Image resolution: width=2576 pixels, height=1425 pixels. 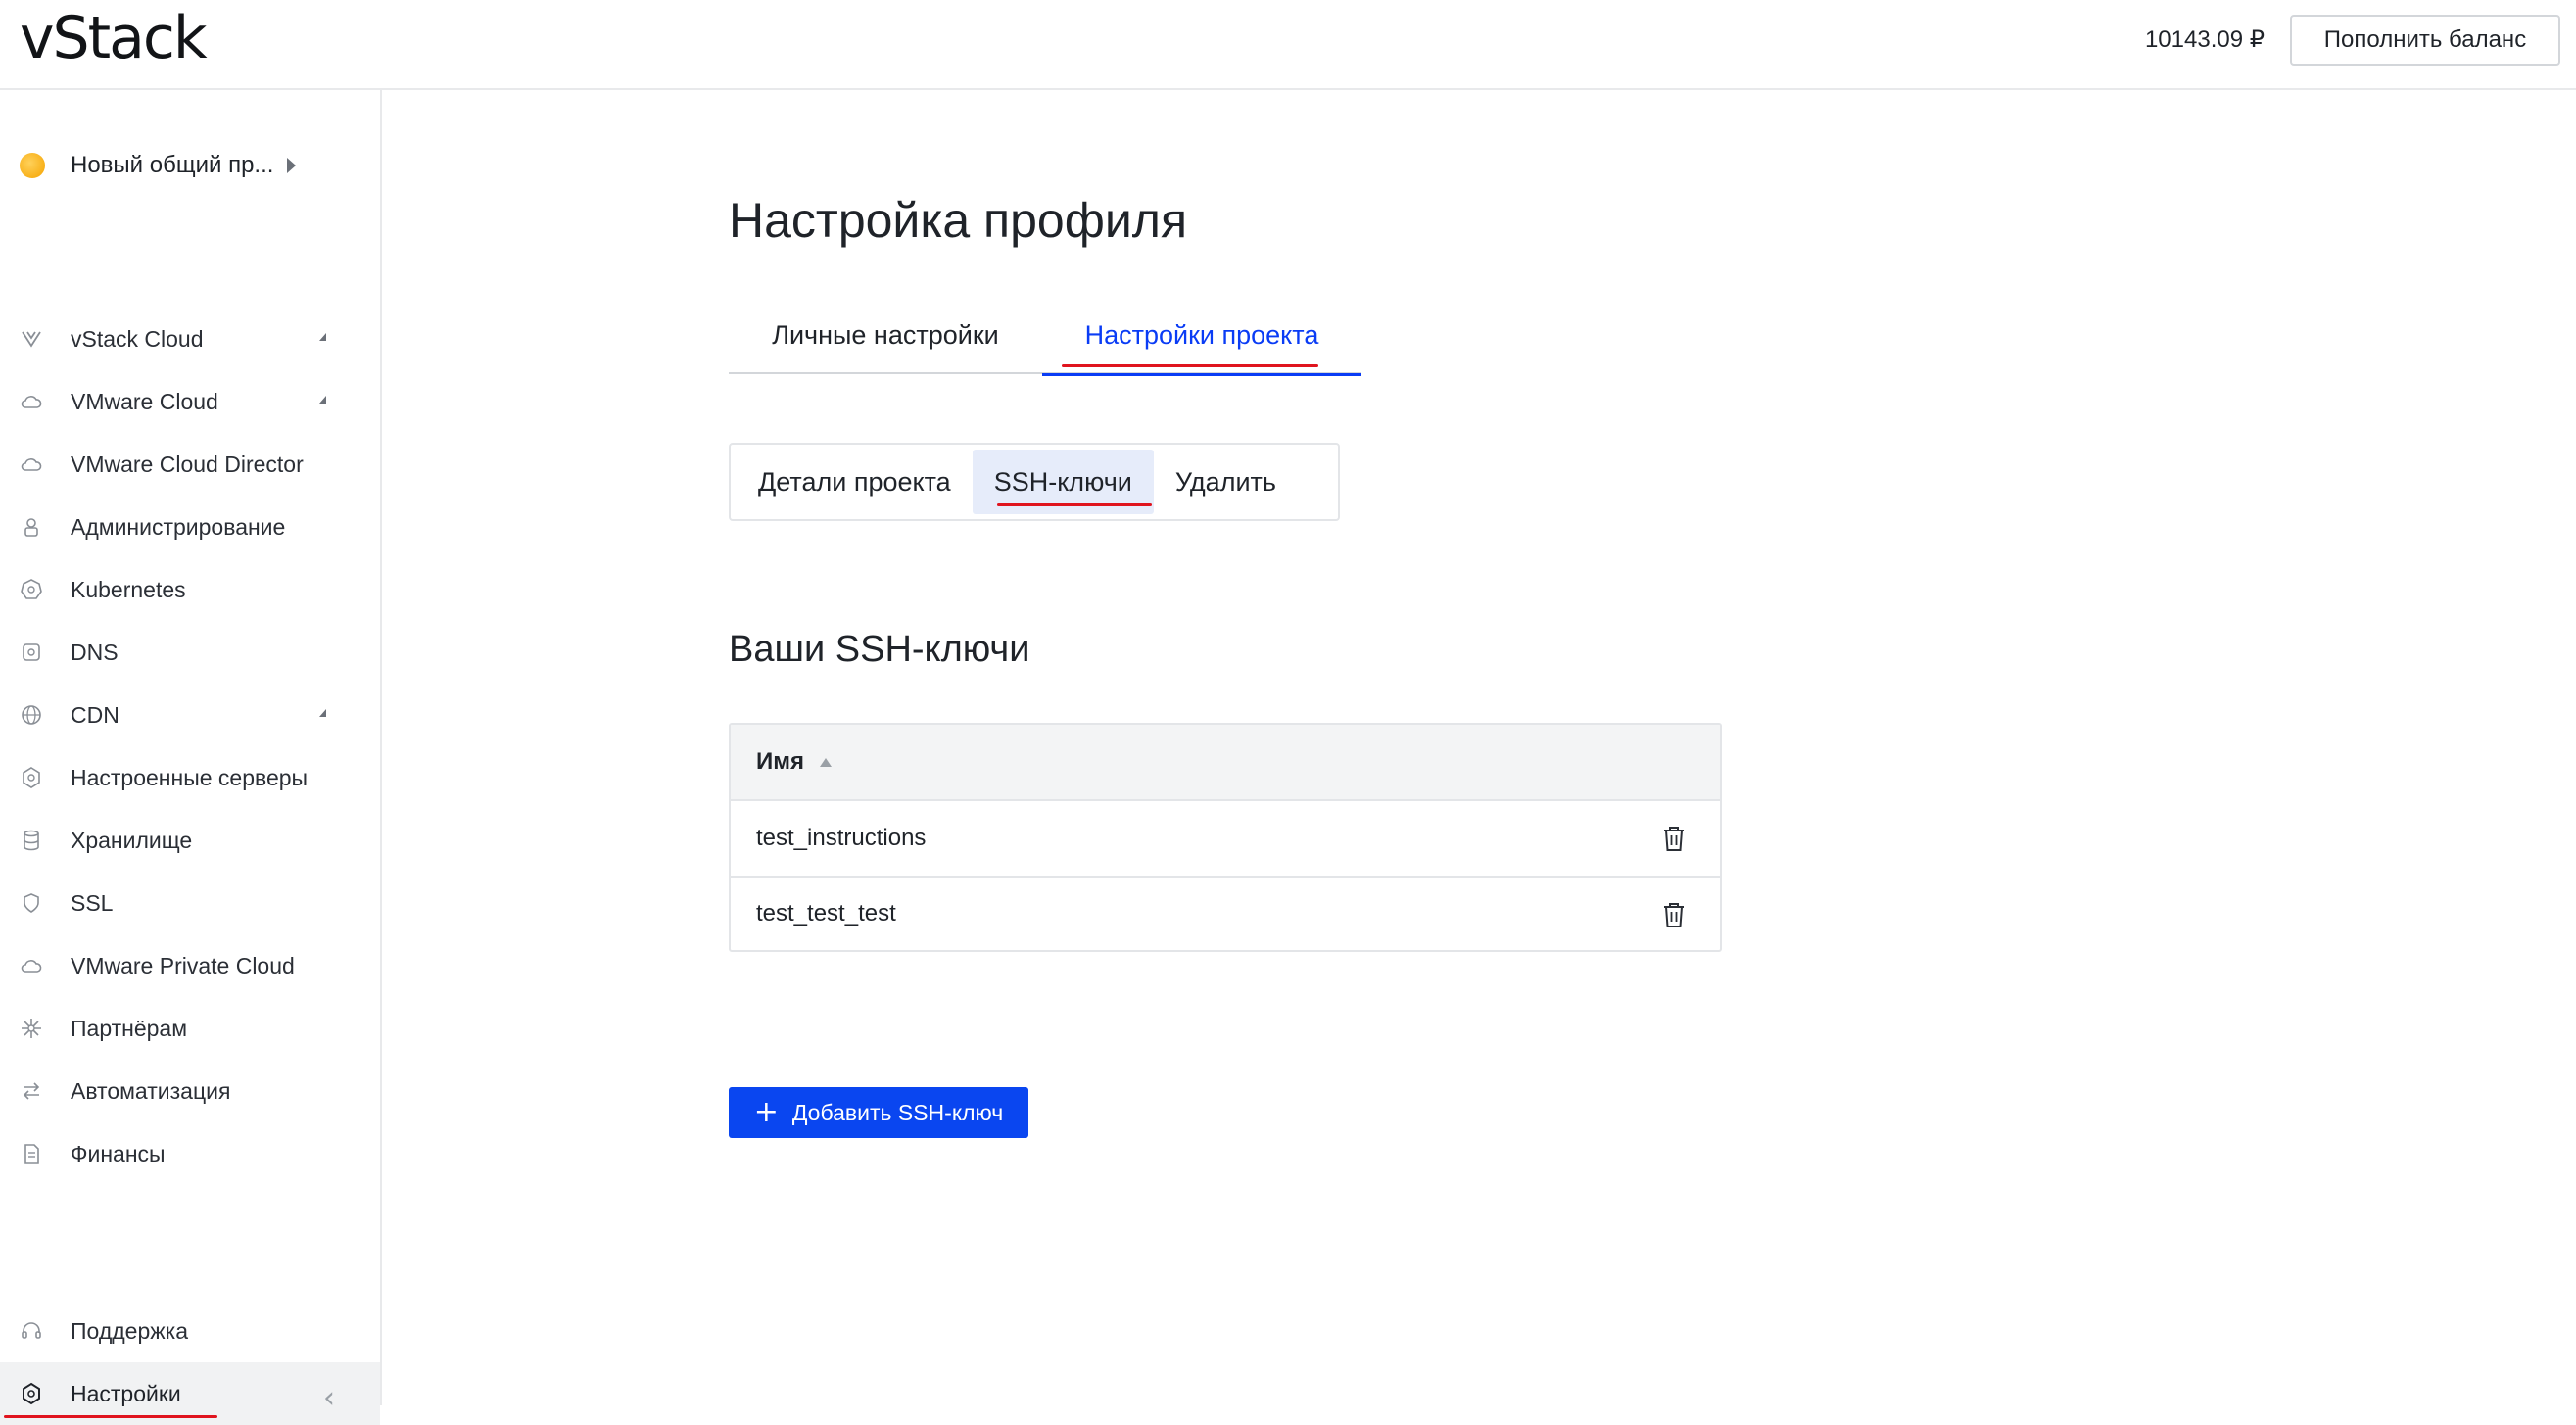 What do you see at coordinates (31, 339) in the screenshot?
I see `vstack-logo-icon` at bounding box center [31, 339].